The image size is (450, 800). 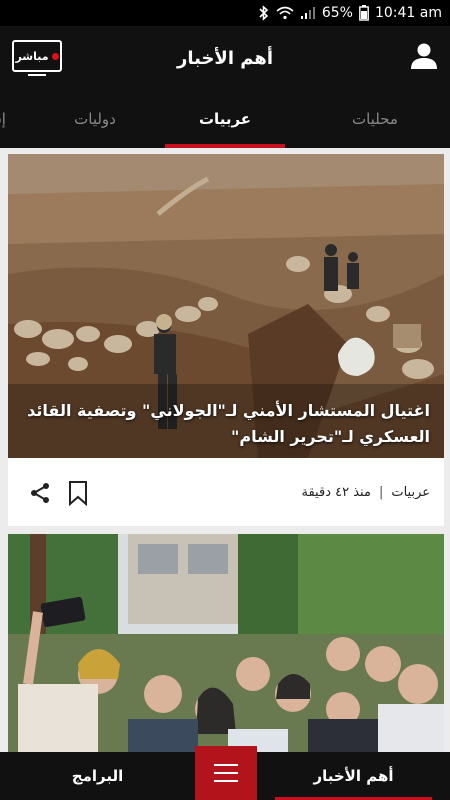 I want to click on nav-top-news: أهم الأخبار, so click(x=353, y=776).